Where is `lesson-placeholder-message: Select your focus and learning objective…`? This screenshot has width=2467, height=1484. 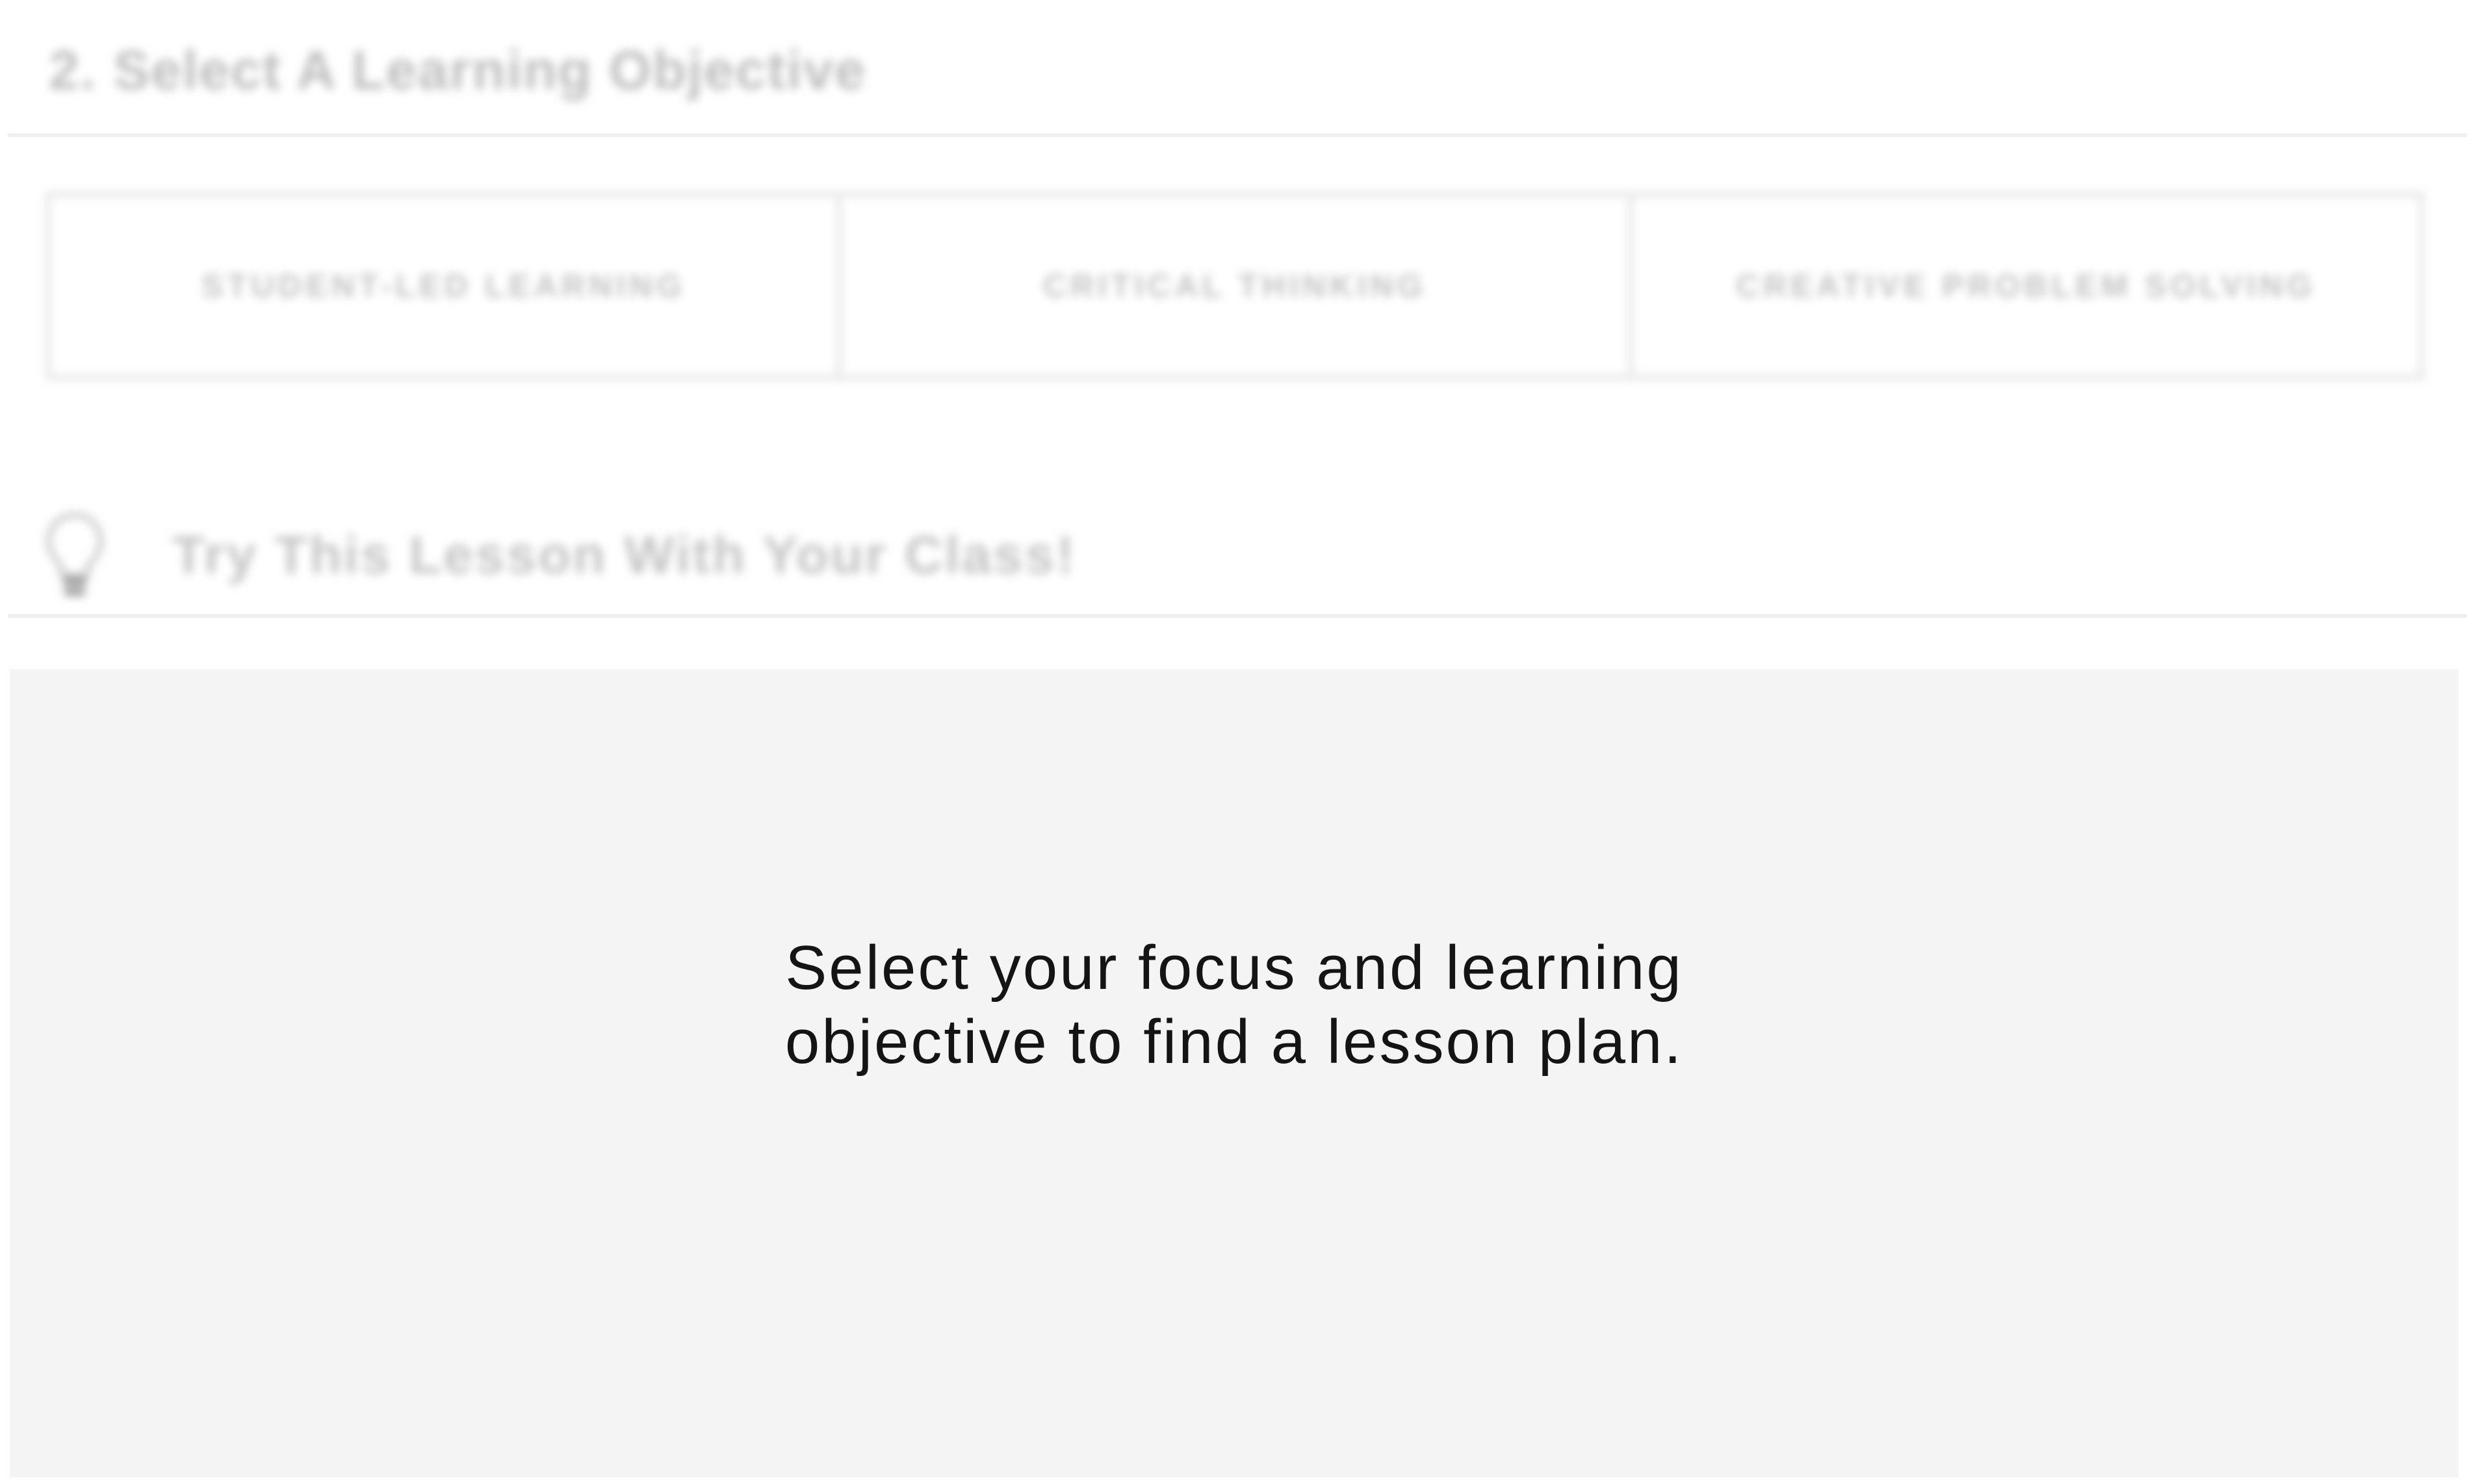 lesson-placeholder-message: Select your focus and learning objective… is located at coordinates (1234, 1005).